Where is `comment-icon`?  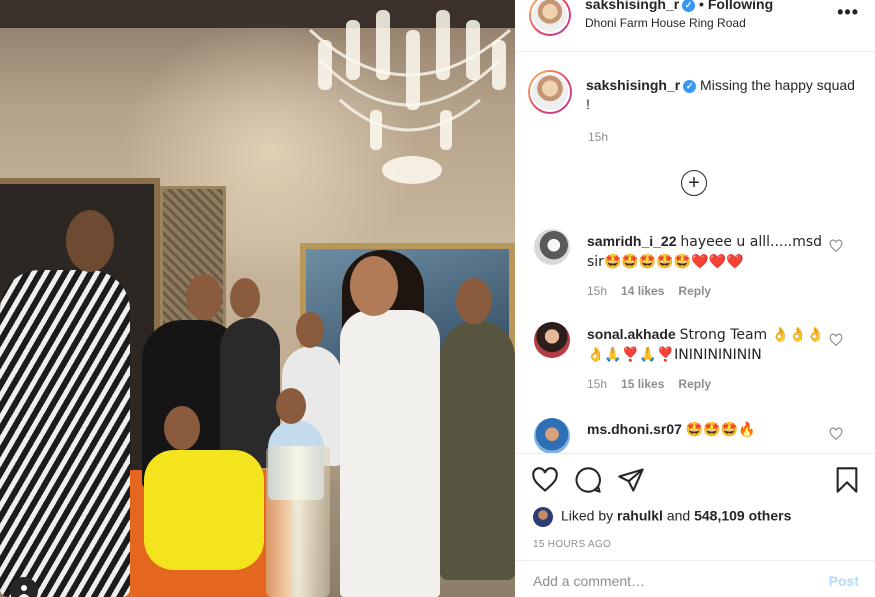 comment-icon is located at coordinates (588, 480).